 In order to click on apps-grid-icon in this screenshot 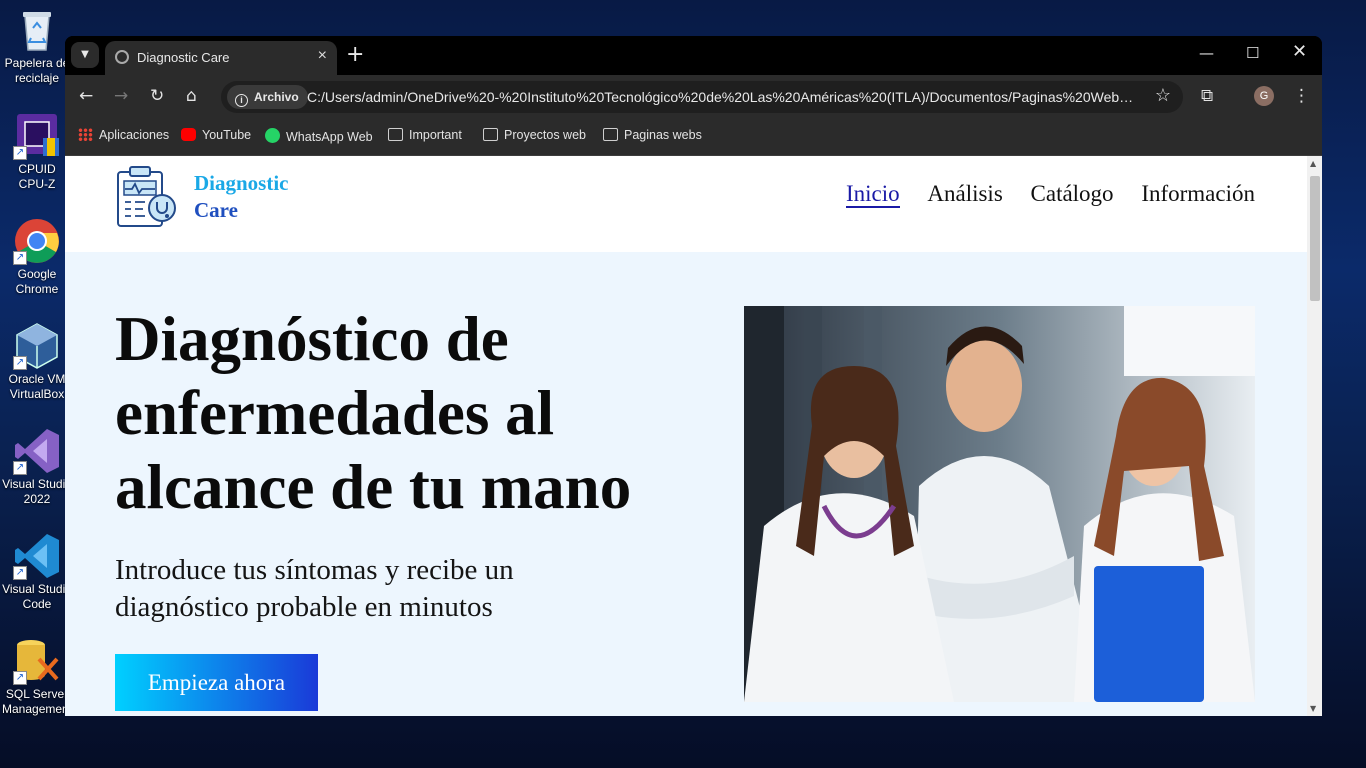, I will do `click(85, 134)`.